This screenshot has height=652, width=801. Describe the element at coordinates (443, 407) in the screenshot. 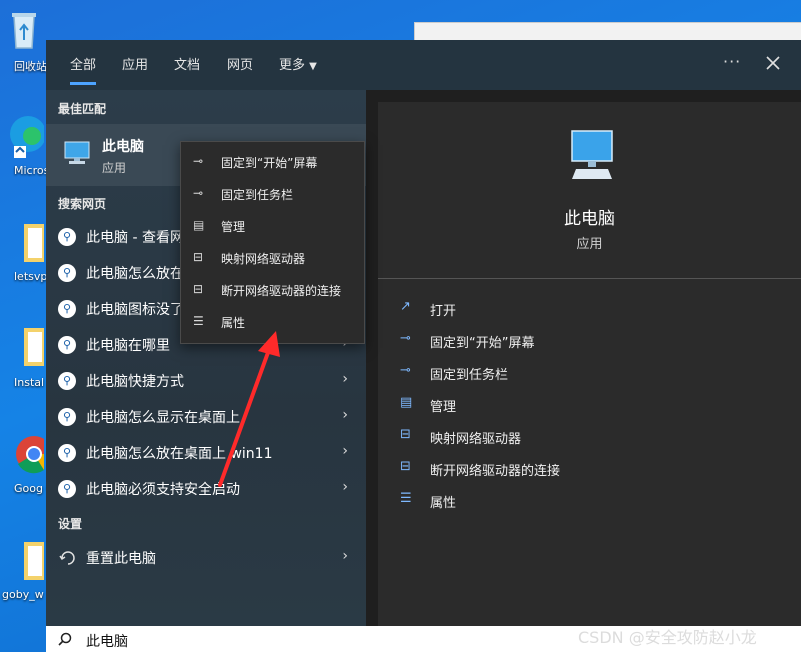

I see `preview-action-label: 管理` at that location.